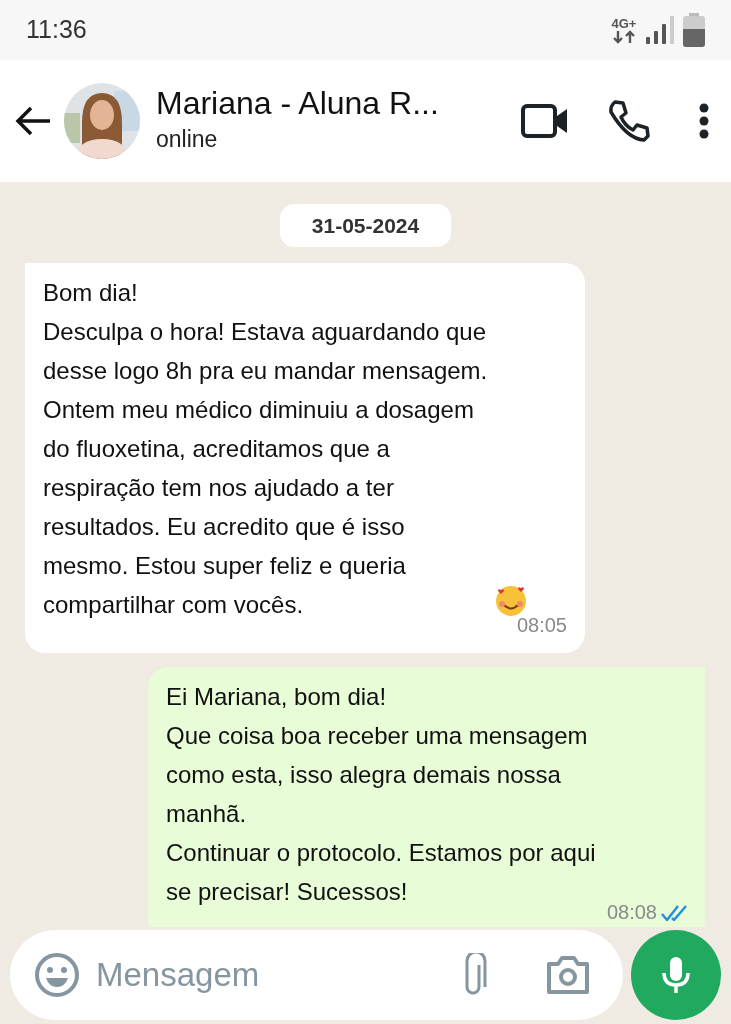  Describe the element at coordinates (56, 30) in the screenshot. I see `clock-time: 11:36` at that location.